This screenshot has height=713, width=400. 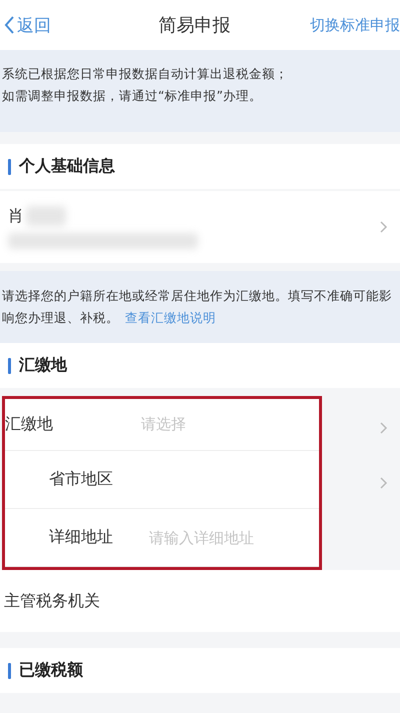 I want to click on notice-text: 如需调整申报数据，请通过“标准申报”办理。, so click(x=132, y=96).